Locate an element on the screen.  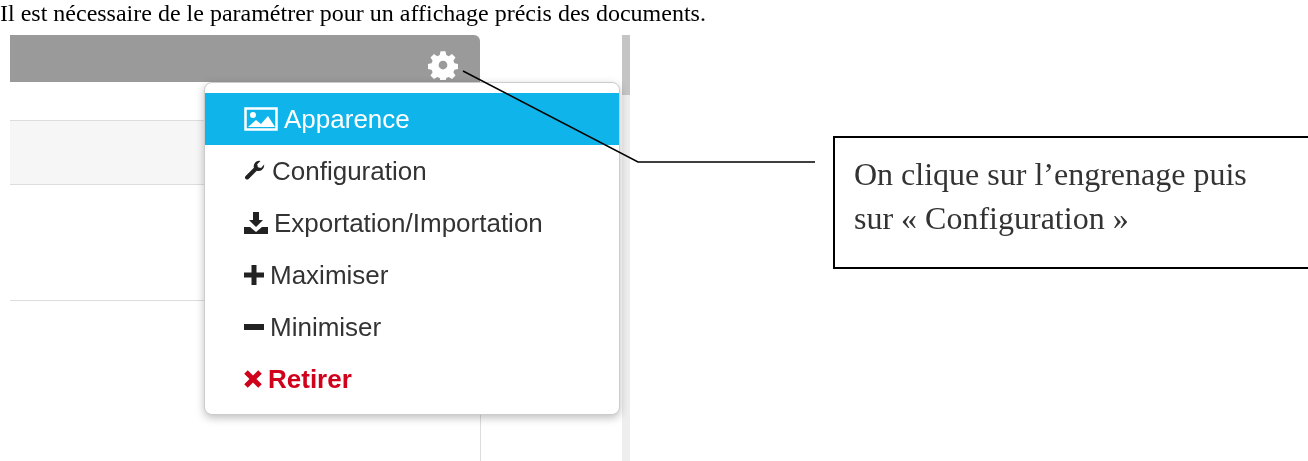
menu-item: Retirer is located at coordinates (412, 379).